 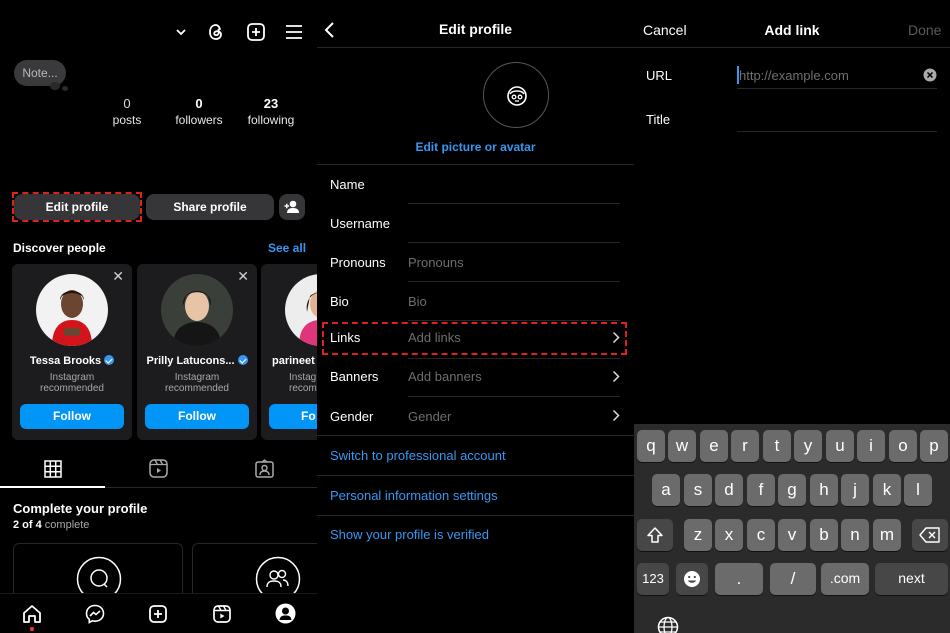 What do you see at coordinates (242, 360) in the screenshot?
I see `verified-badge-icon` at bounding box center [242, 360].